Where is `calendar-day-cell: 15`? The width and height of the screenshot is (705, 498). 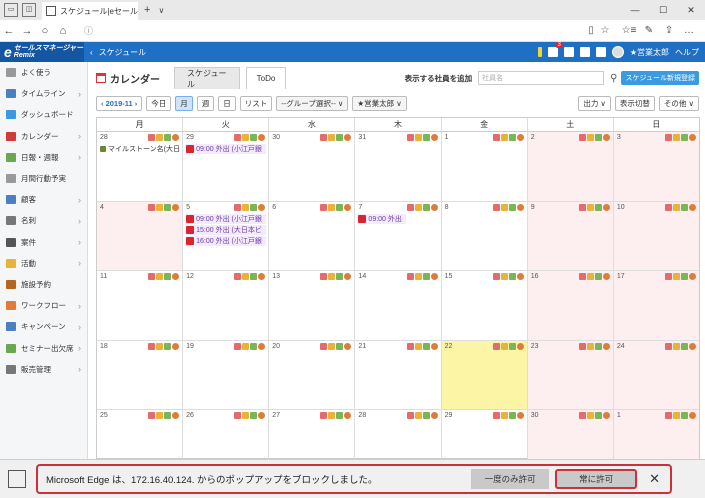 calendar-day-cell: 15 is located at coordinates (485, 305).